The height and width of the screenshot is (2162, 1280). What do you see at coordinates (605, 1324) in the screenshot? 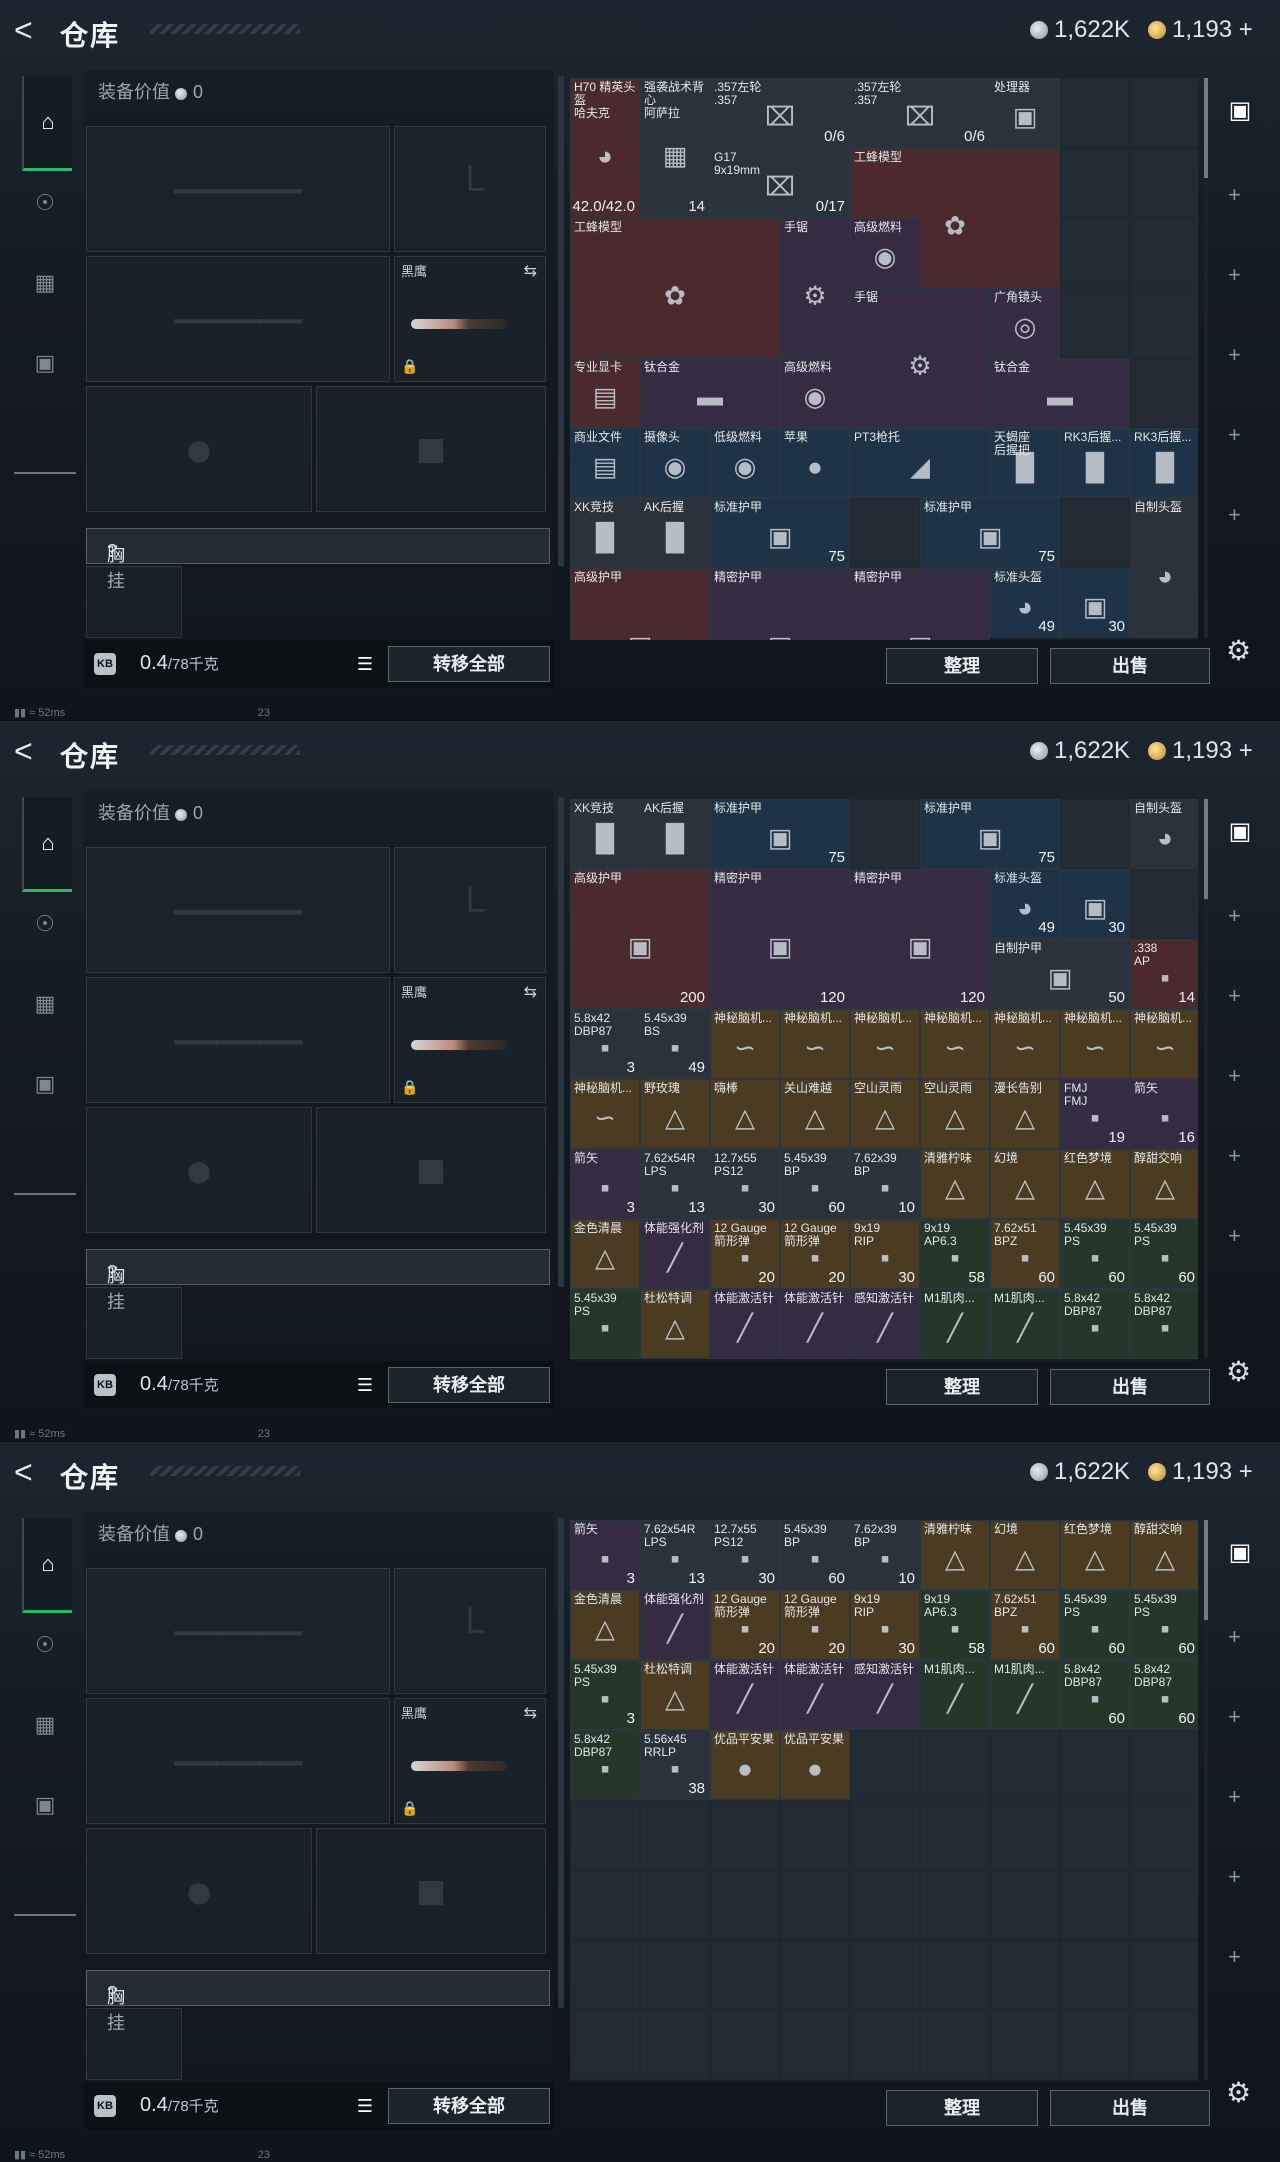
I see `storage-item: ▪ 5.45x39 PS` at bounding box center [605, 1324].